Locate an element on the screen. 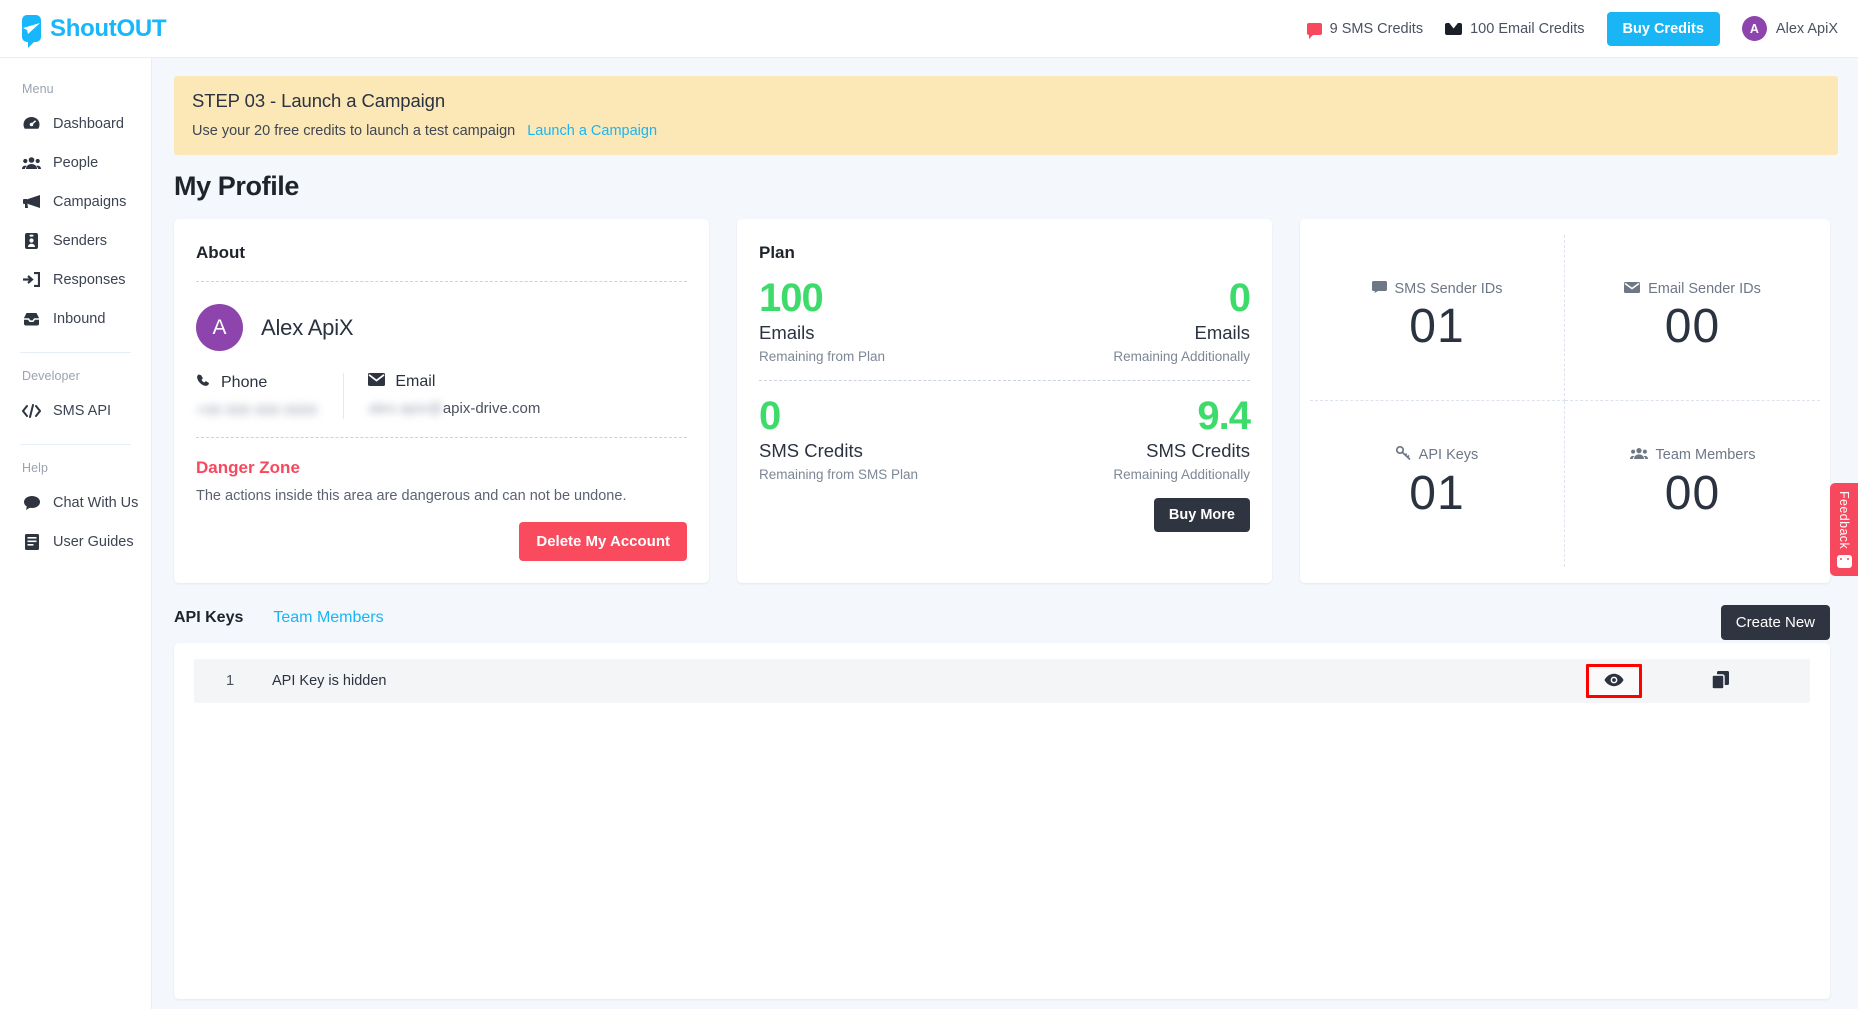 This screenshot has height=1009, width=1858. stat-api-keys: API Keys 01 is located at coordinates (1437, 484).